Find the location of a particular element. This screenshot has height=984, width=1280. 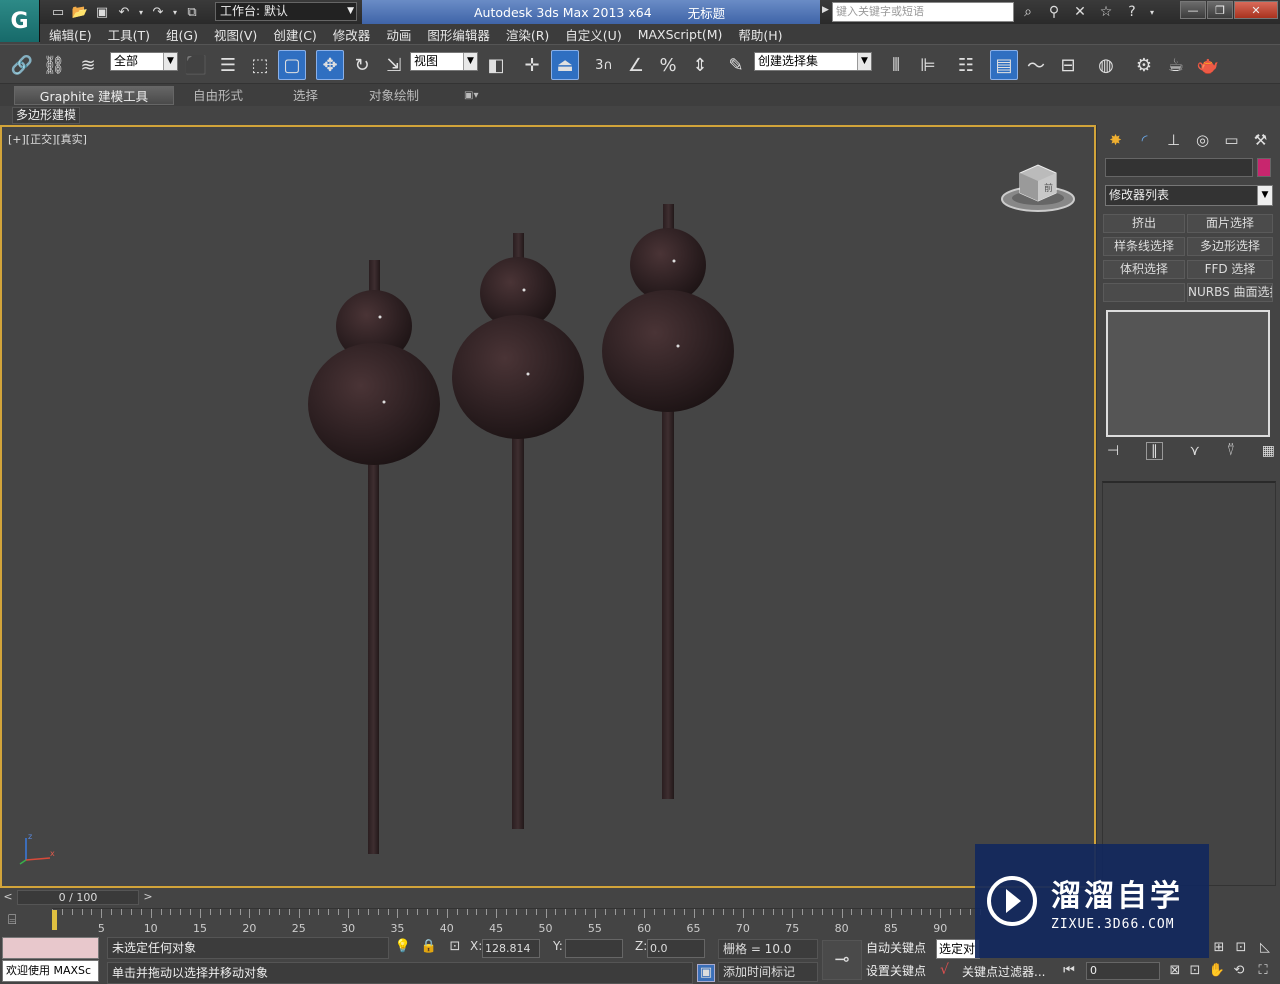

menu-graph-editors: 图形编辑器 is located at coordinates (457, 34).